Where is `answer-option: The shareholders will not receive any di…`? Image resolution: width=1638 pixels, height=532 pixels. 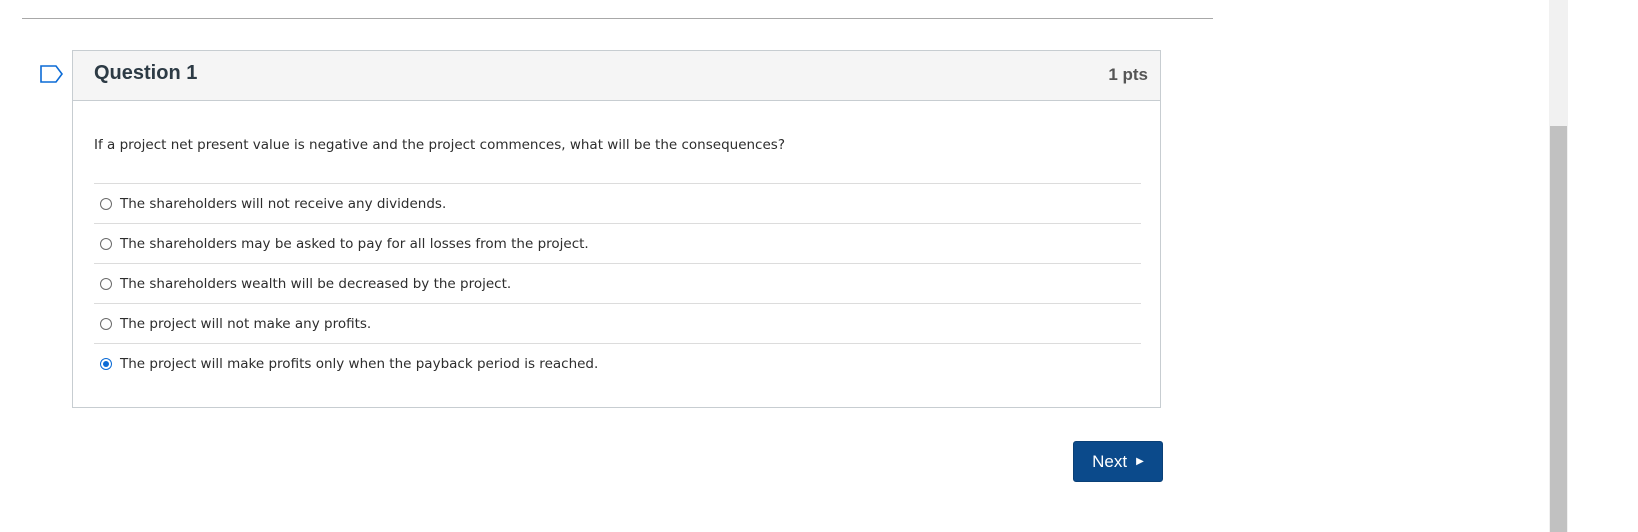
answer-option: The shareholders will not receive any di… is located at coordinates (617, 203).